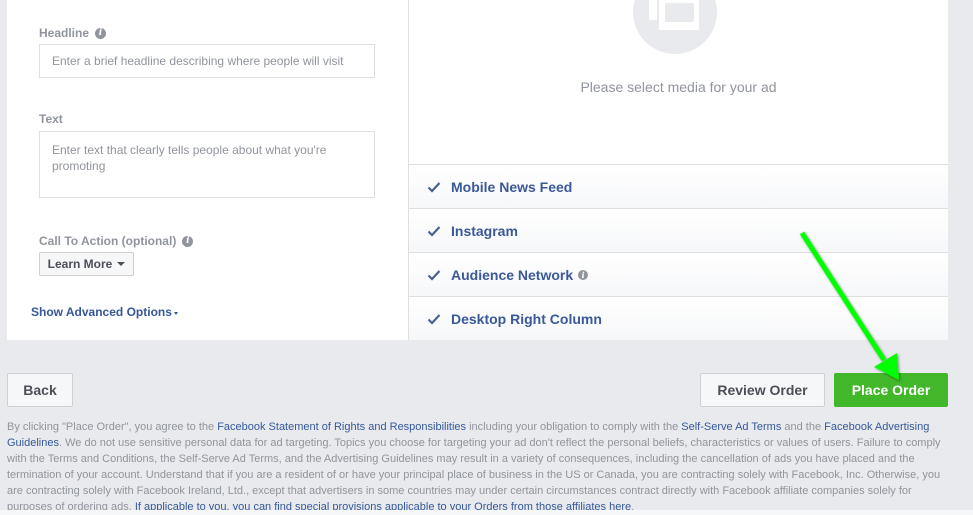  Describe the element at coordinates (73, 33) in the screenshot. I see `headline-label: Headline i` at that location.